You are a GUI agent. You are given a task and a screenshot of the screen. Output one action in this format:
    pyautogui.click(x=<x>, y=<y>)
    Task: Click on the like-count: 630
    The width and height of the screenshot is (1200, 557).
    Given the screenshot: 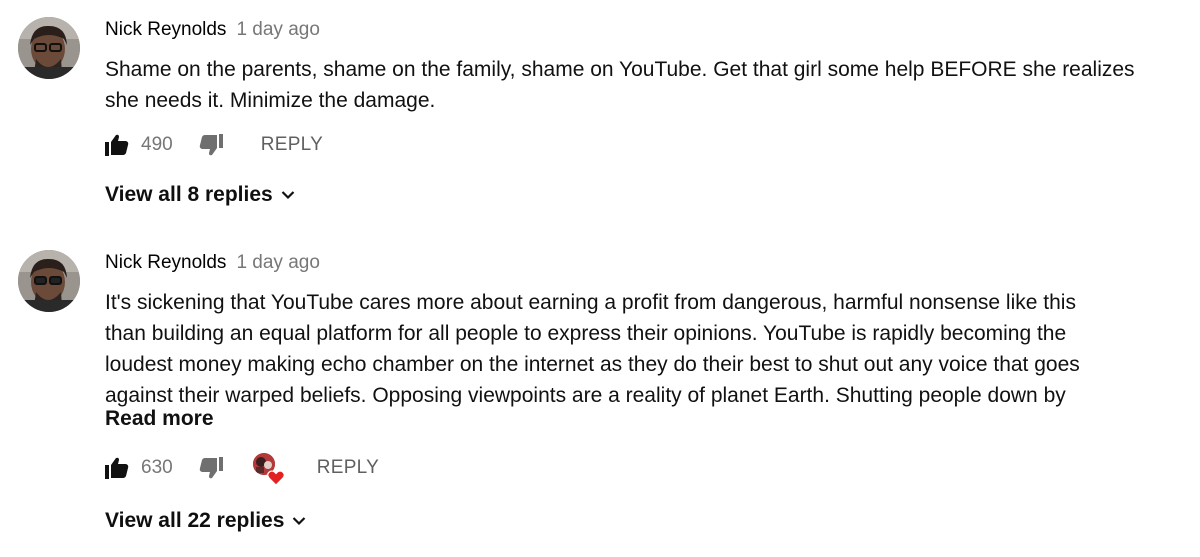 What is the action you would take?
    pyautogui.click(x=157, y=467)
    